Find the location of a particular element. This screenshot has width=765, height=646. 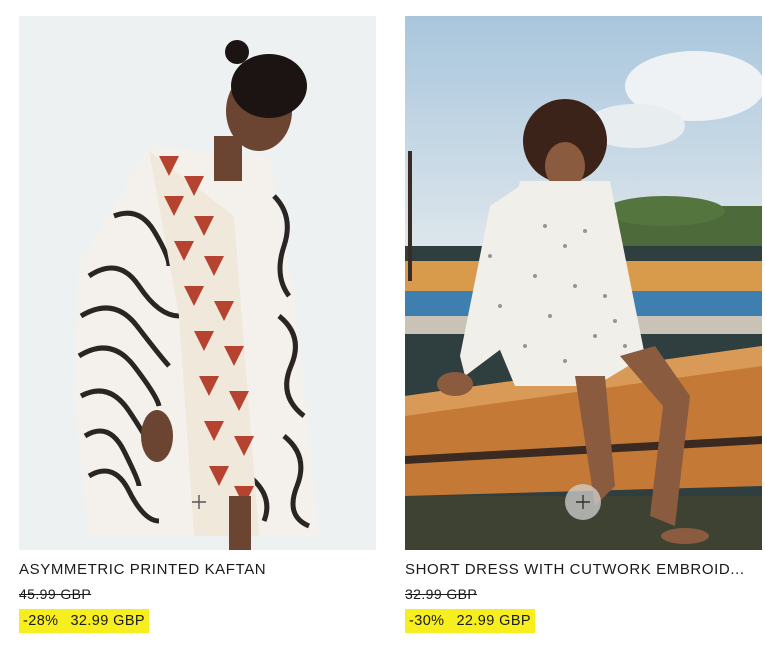

discount-percent: -28% is located at coordinates (41, 621).